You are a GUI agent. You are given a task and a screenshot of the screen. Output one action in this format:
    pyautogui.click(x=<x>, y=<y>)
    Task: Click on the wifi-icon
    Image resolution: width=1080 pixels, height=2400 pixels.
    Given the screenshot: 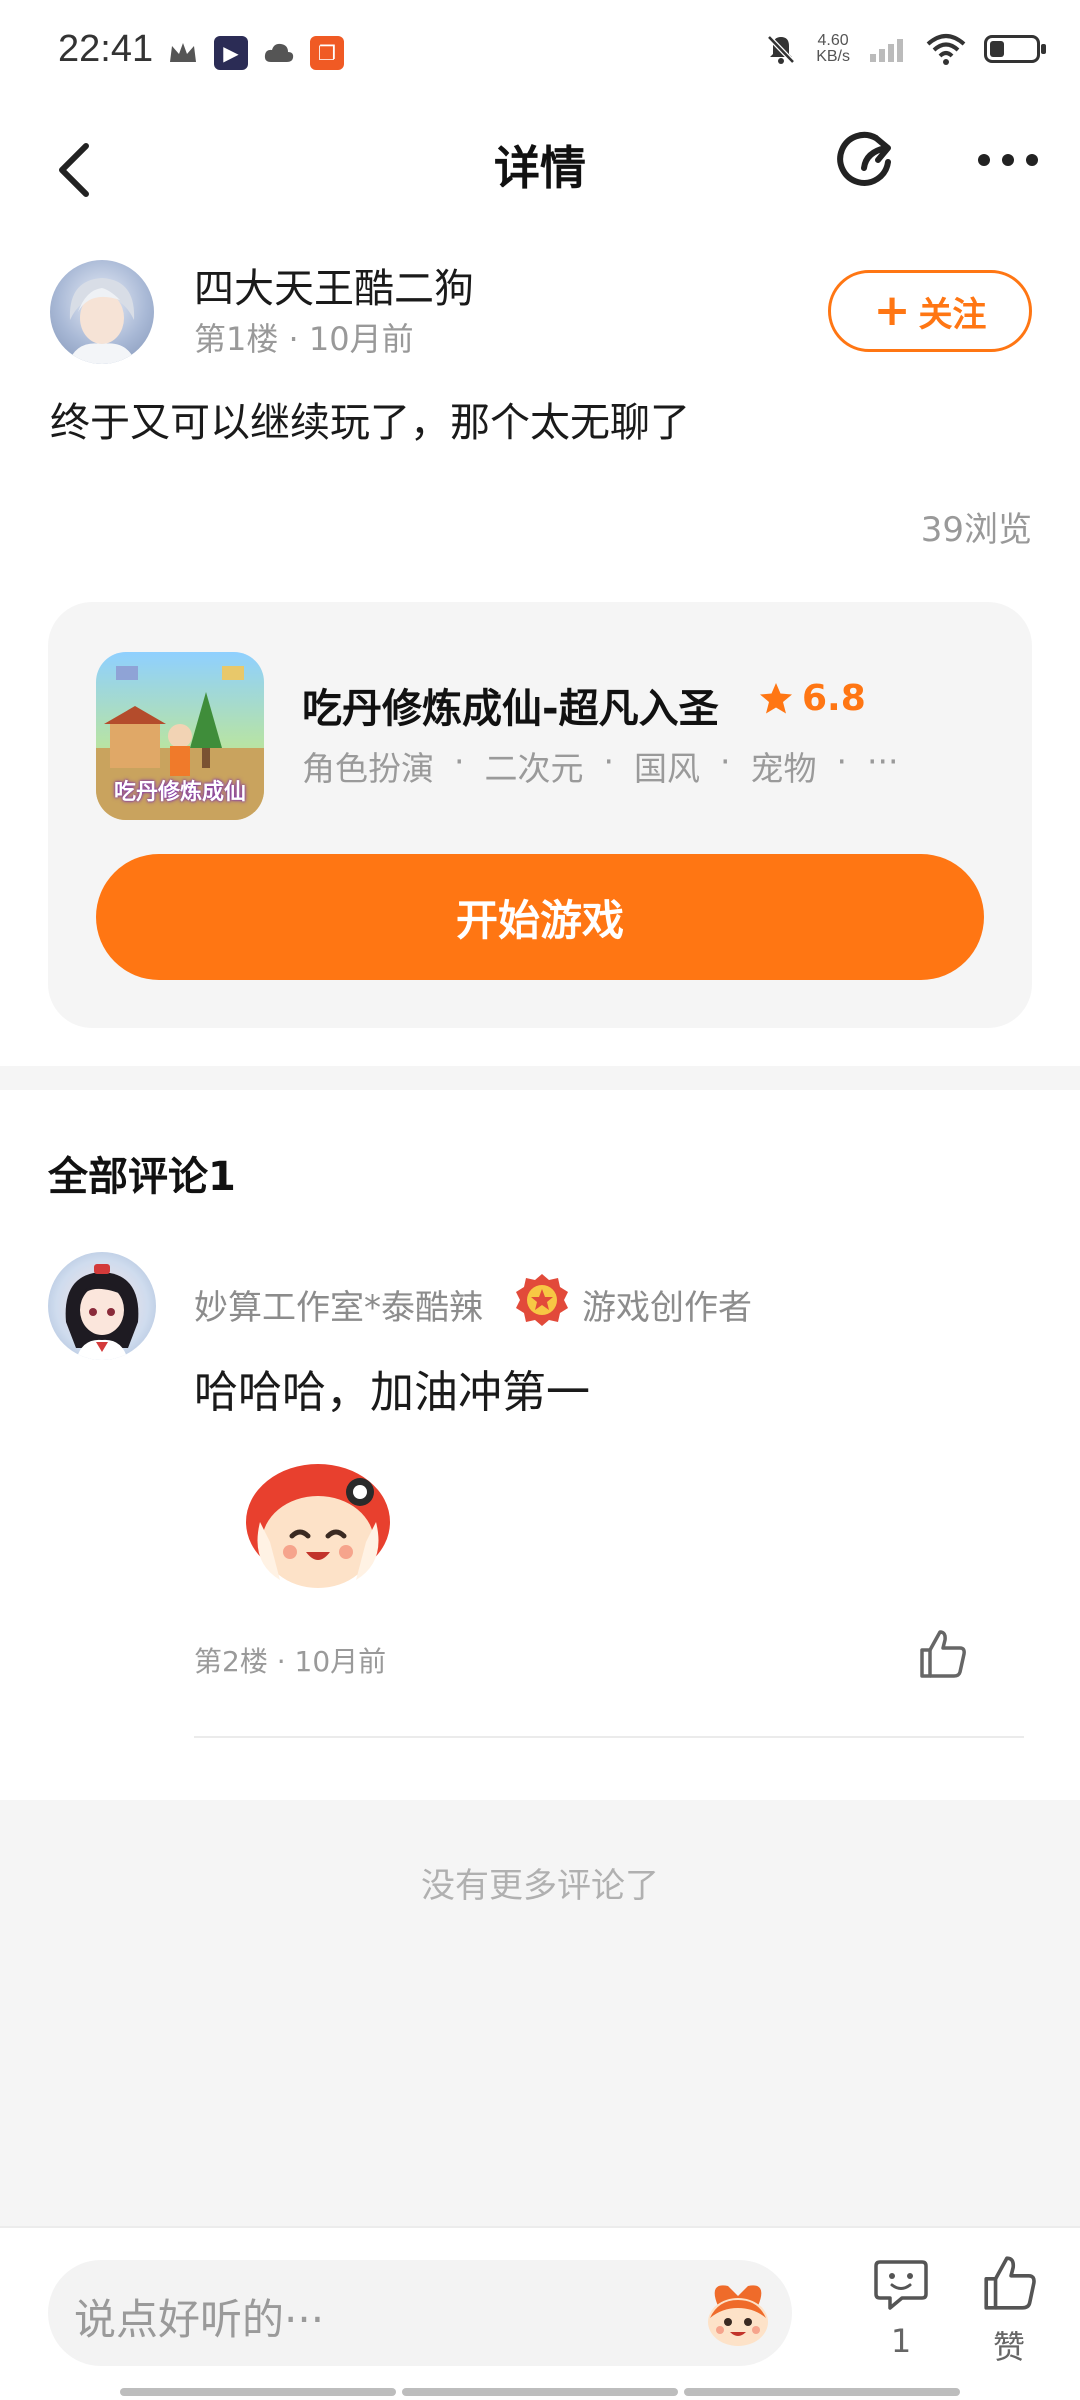 What is the action you would take?
    pyautogui.click(x=946, y=49)
    